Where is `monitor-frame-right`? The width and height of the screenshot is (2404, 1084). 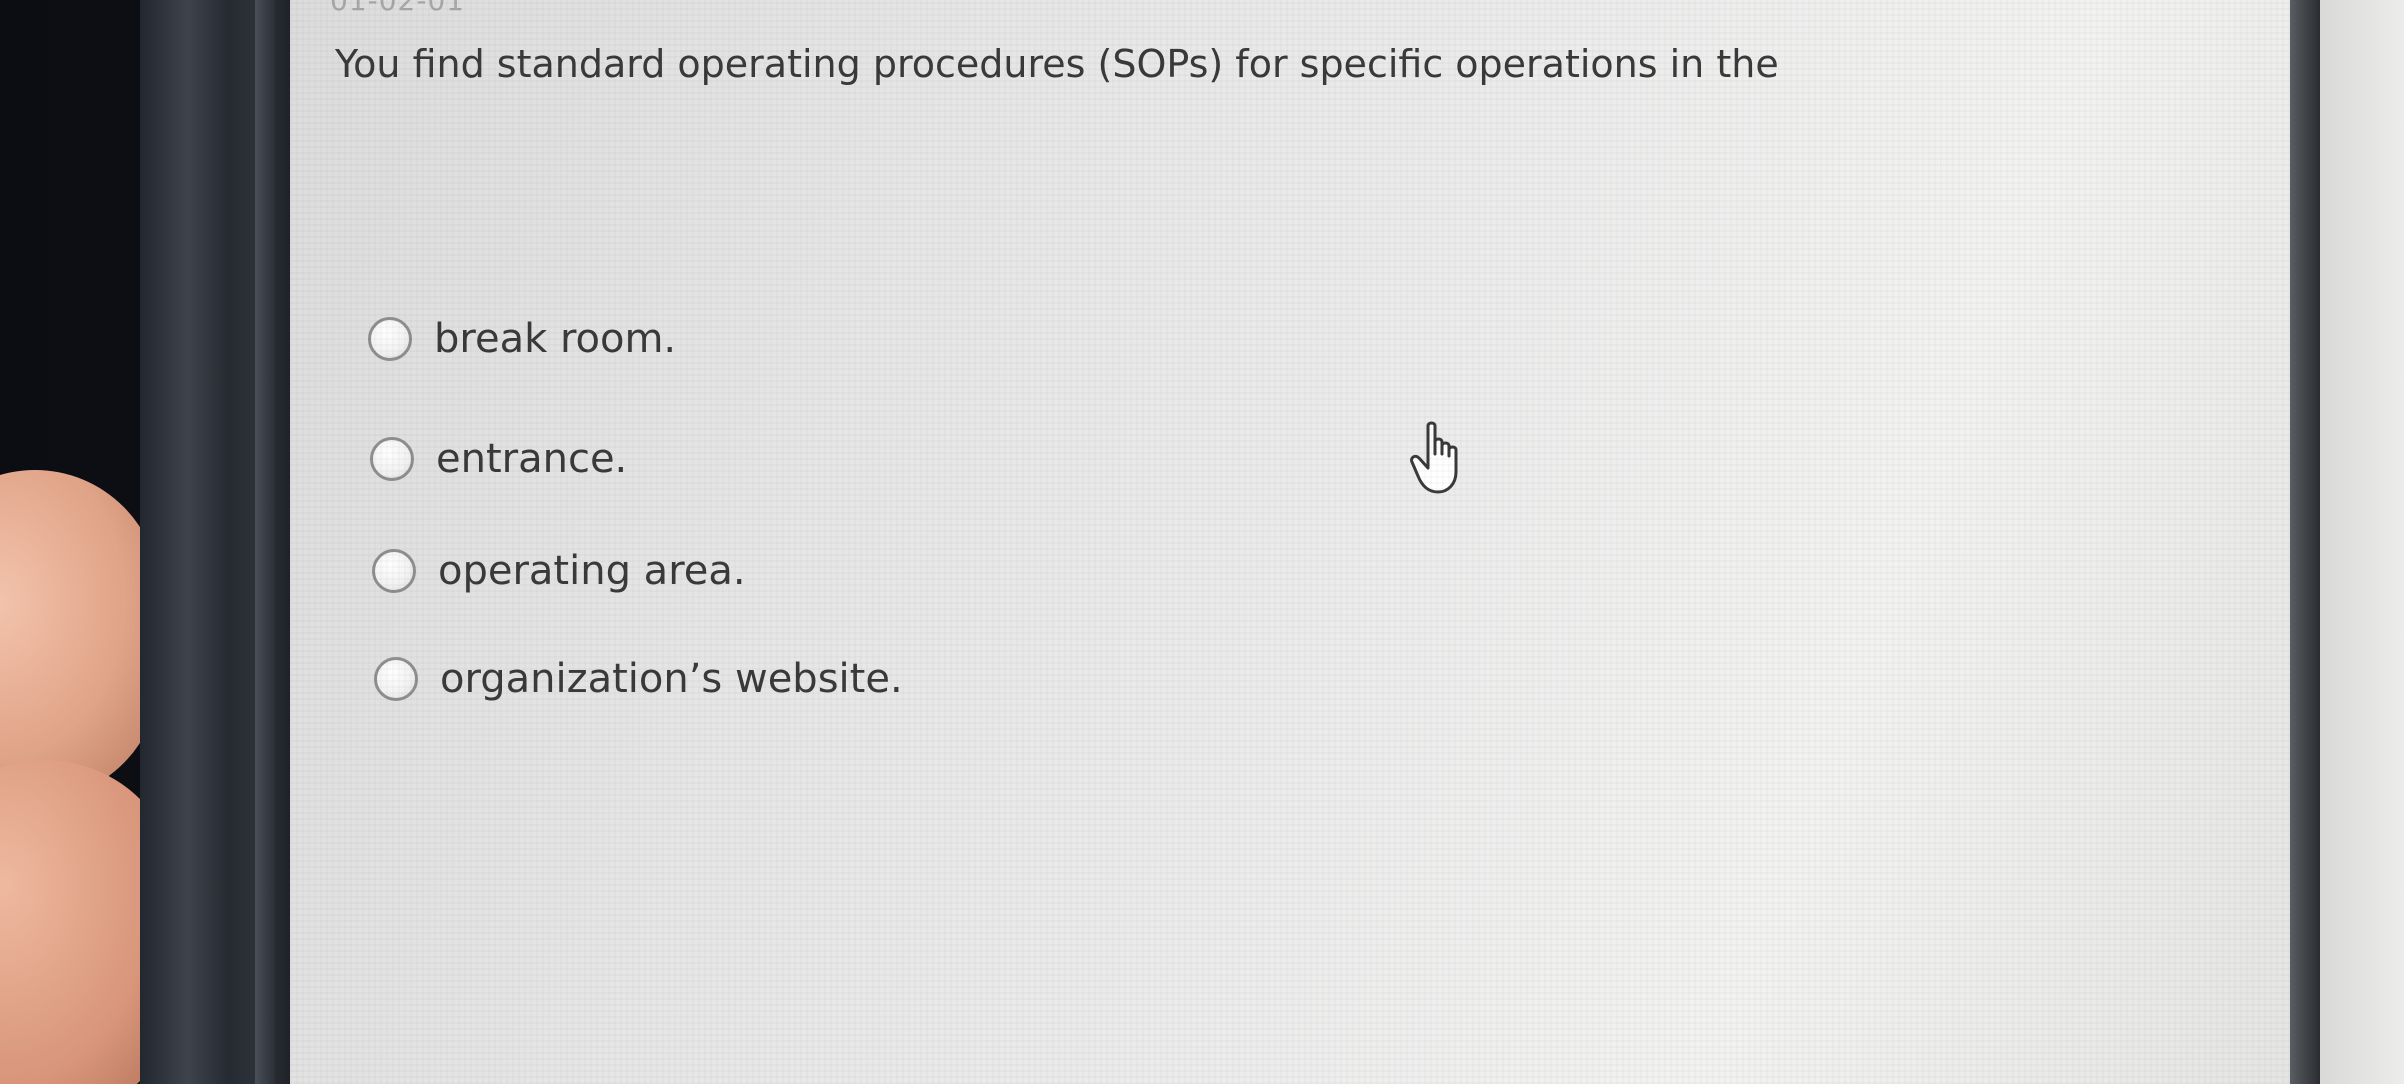
monitor-frame-right is located at coordinates (2305, 542).